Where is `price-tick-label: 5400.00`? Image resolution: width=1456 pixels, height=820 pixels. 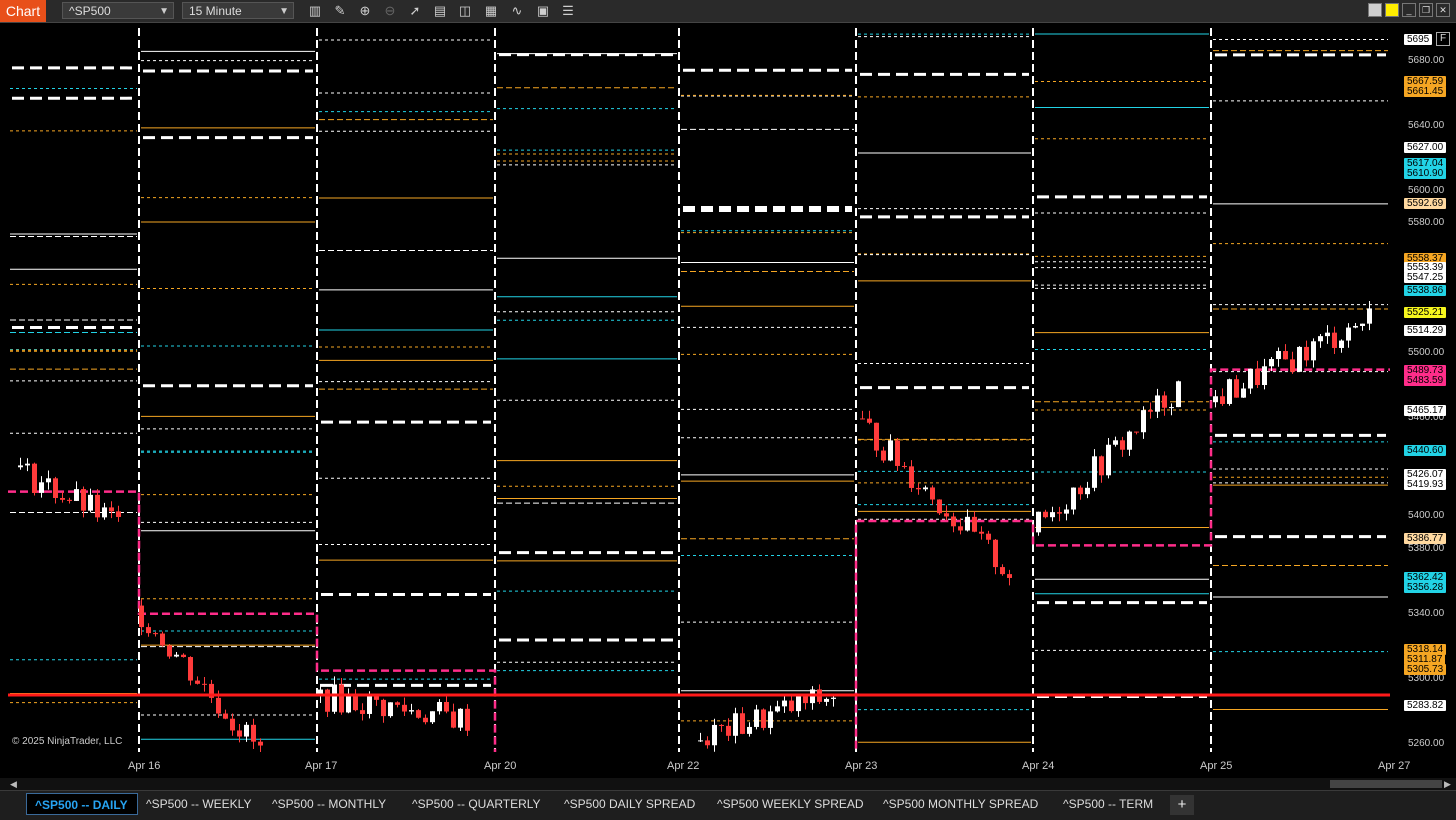
price-tick-label: 5400.00 is located at coordinates (1426, 516).